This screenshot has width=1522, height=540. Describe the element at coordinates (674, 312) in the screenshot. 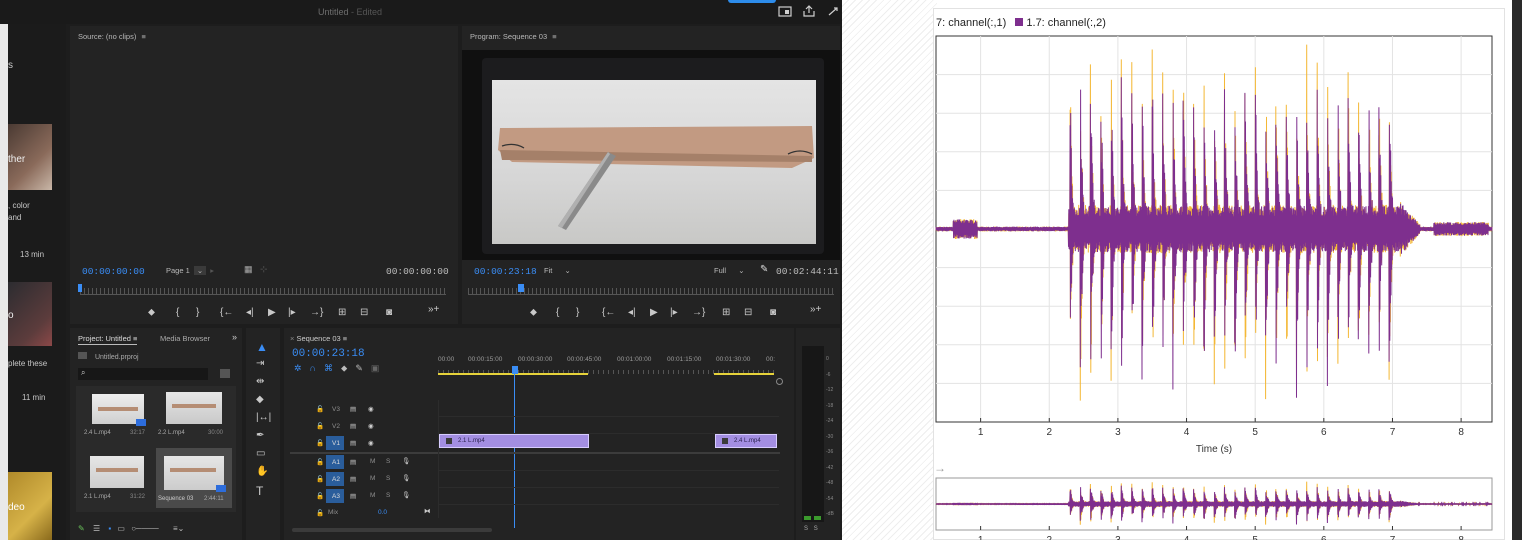

I see `step-forward-icon: |▸` at that location.